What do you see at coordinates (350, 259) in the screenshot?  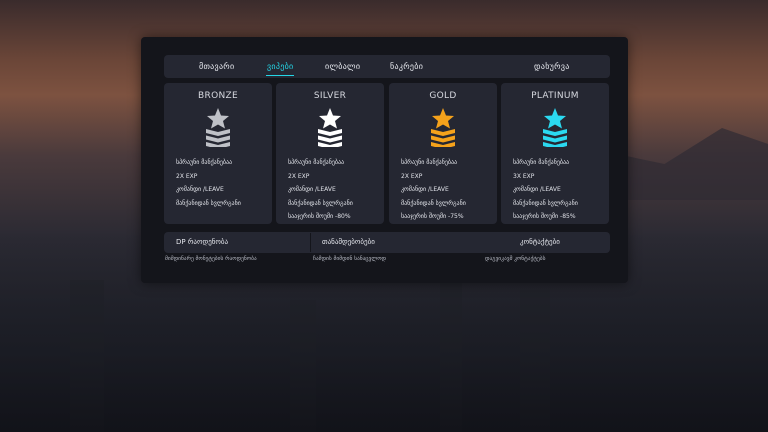 I see `positions-subtext: ჩამდის მიმდინ სანაცვლოდ` at bounding box center [350, 259].